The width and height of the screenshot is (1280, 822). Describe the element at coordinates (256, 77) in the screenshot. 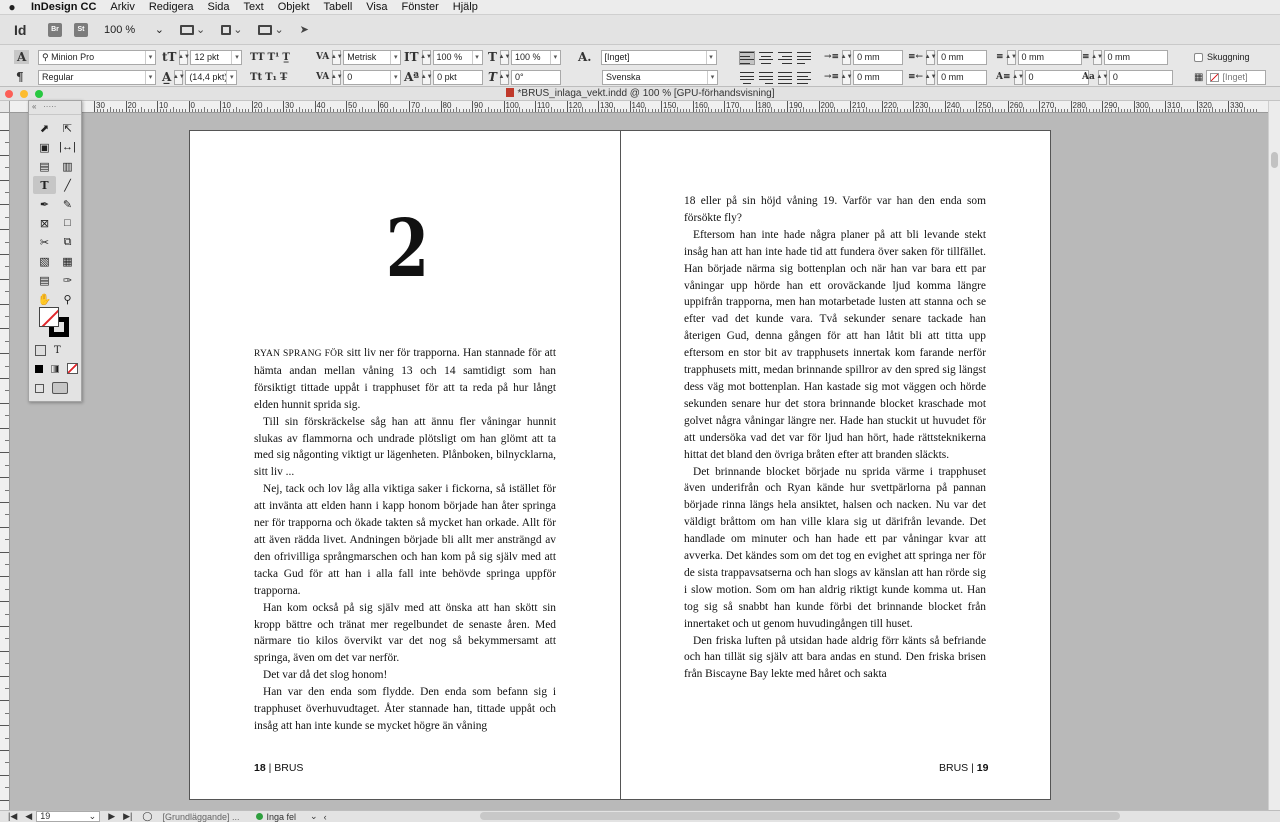

I see `small-caps-icon: Tt` at that location.